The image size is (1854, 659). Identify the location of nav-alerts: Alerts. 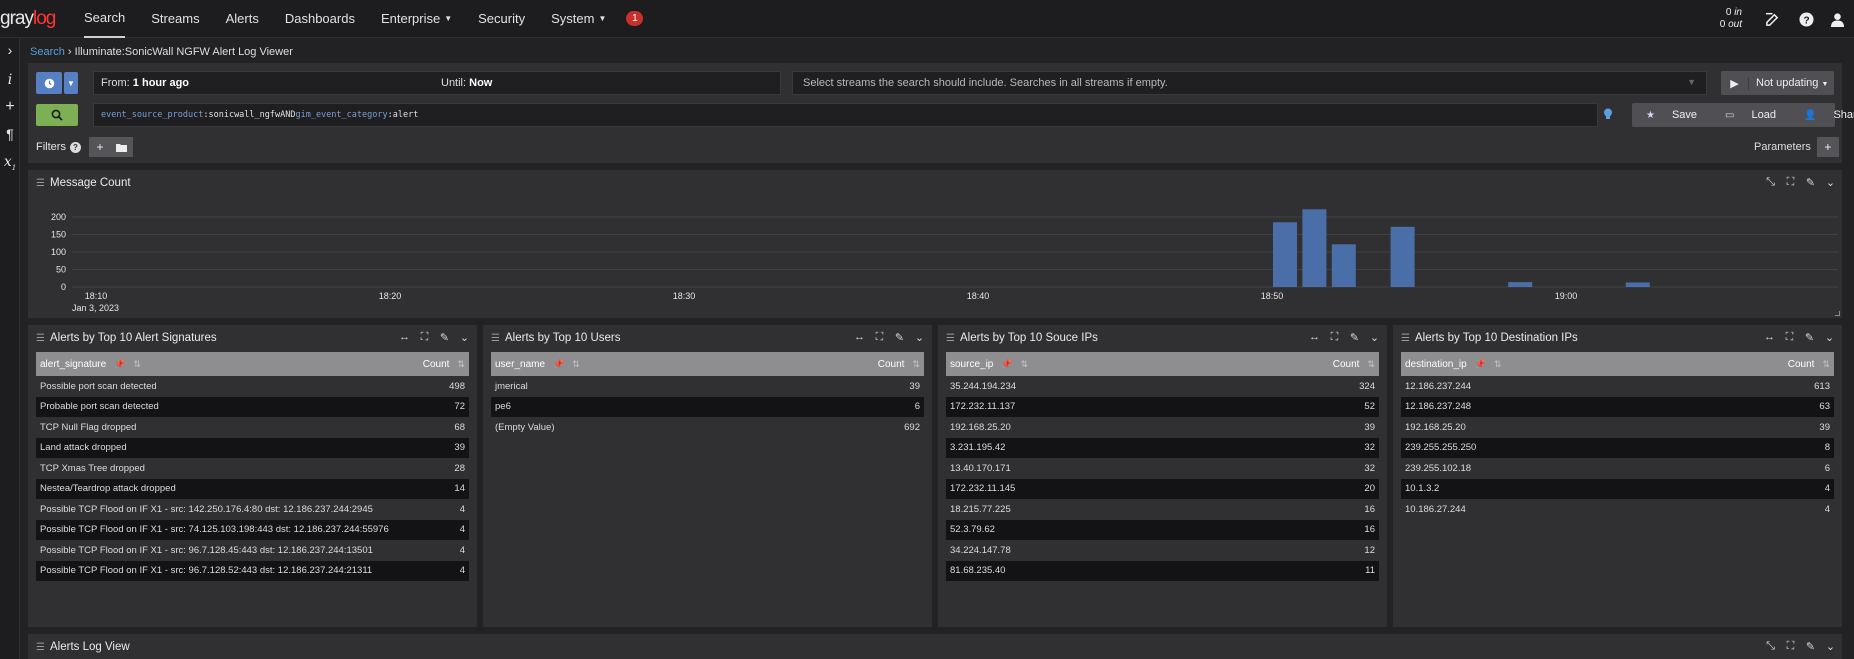
(242, 19).